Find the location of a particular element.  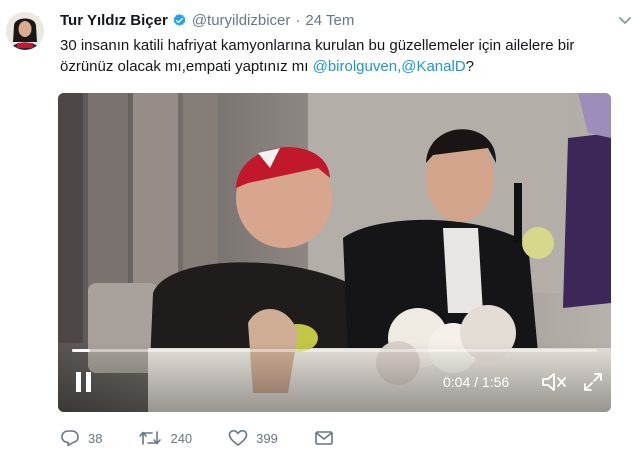

like-count: 399 is located at coordinates (267, 438).